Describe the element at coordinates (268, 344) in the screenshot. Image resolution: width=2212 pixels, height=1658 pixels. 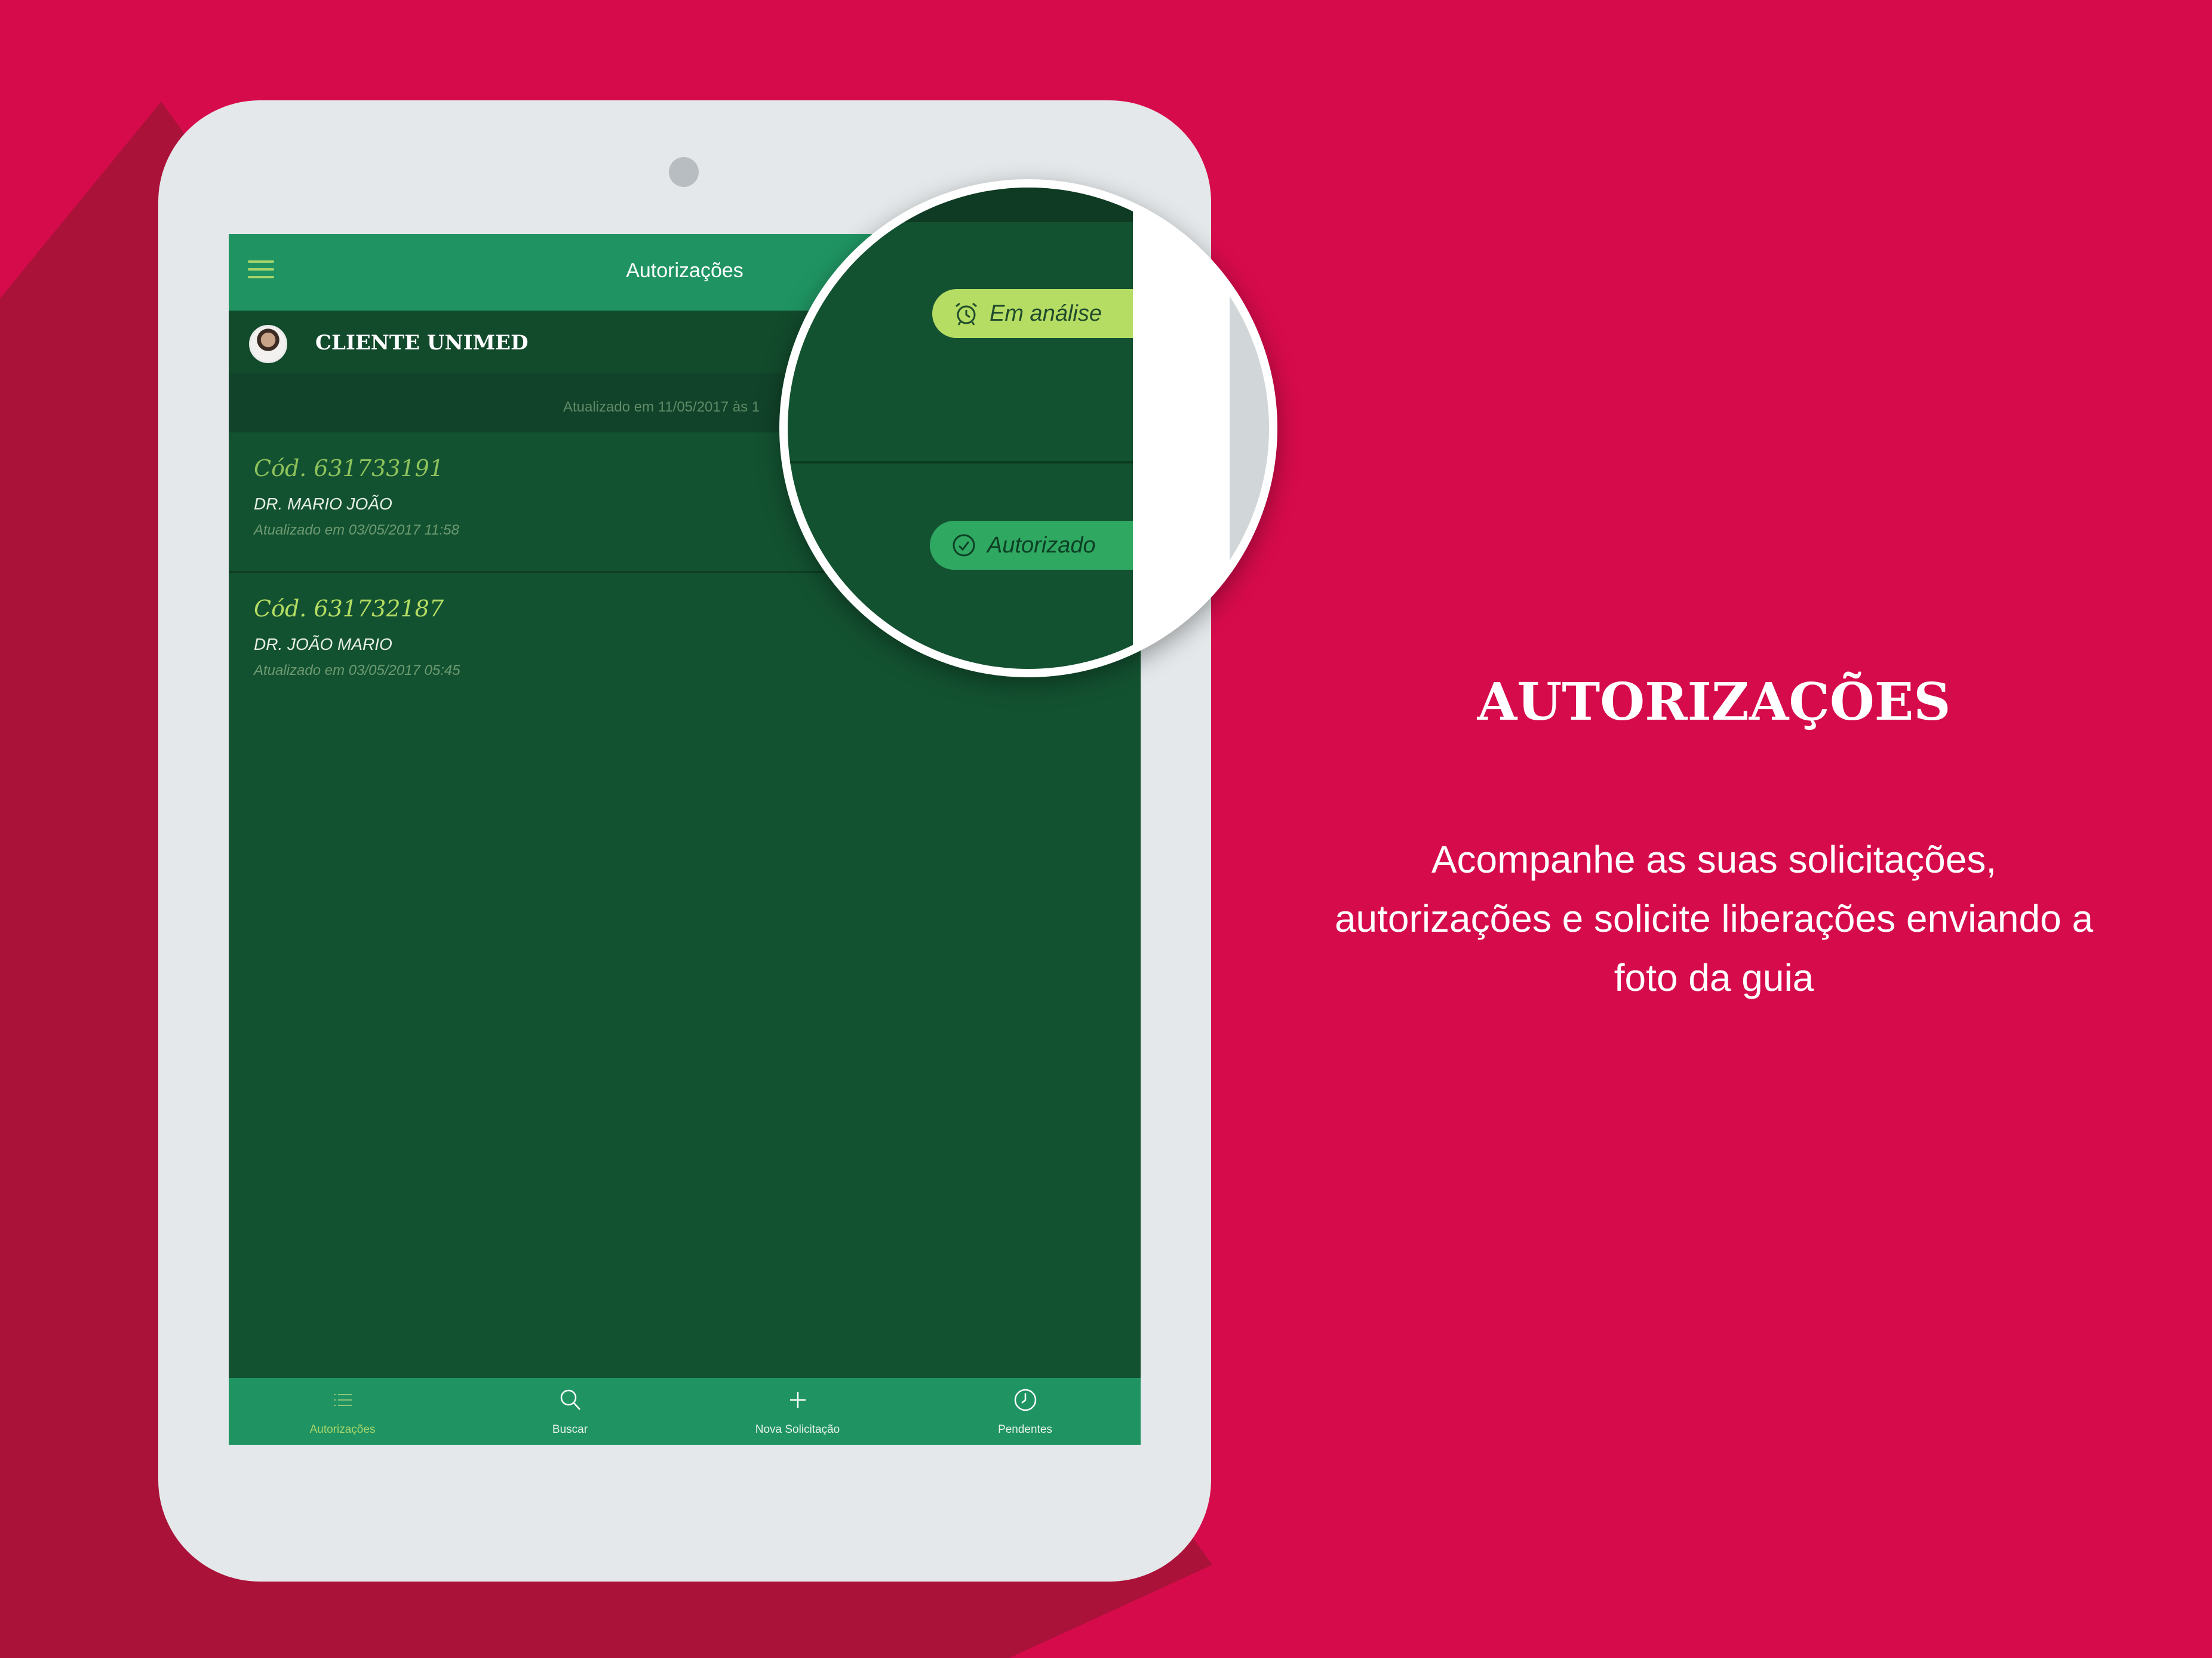
I see `avatar` at that location.